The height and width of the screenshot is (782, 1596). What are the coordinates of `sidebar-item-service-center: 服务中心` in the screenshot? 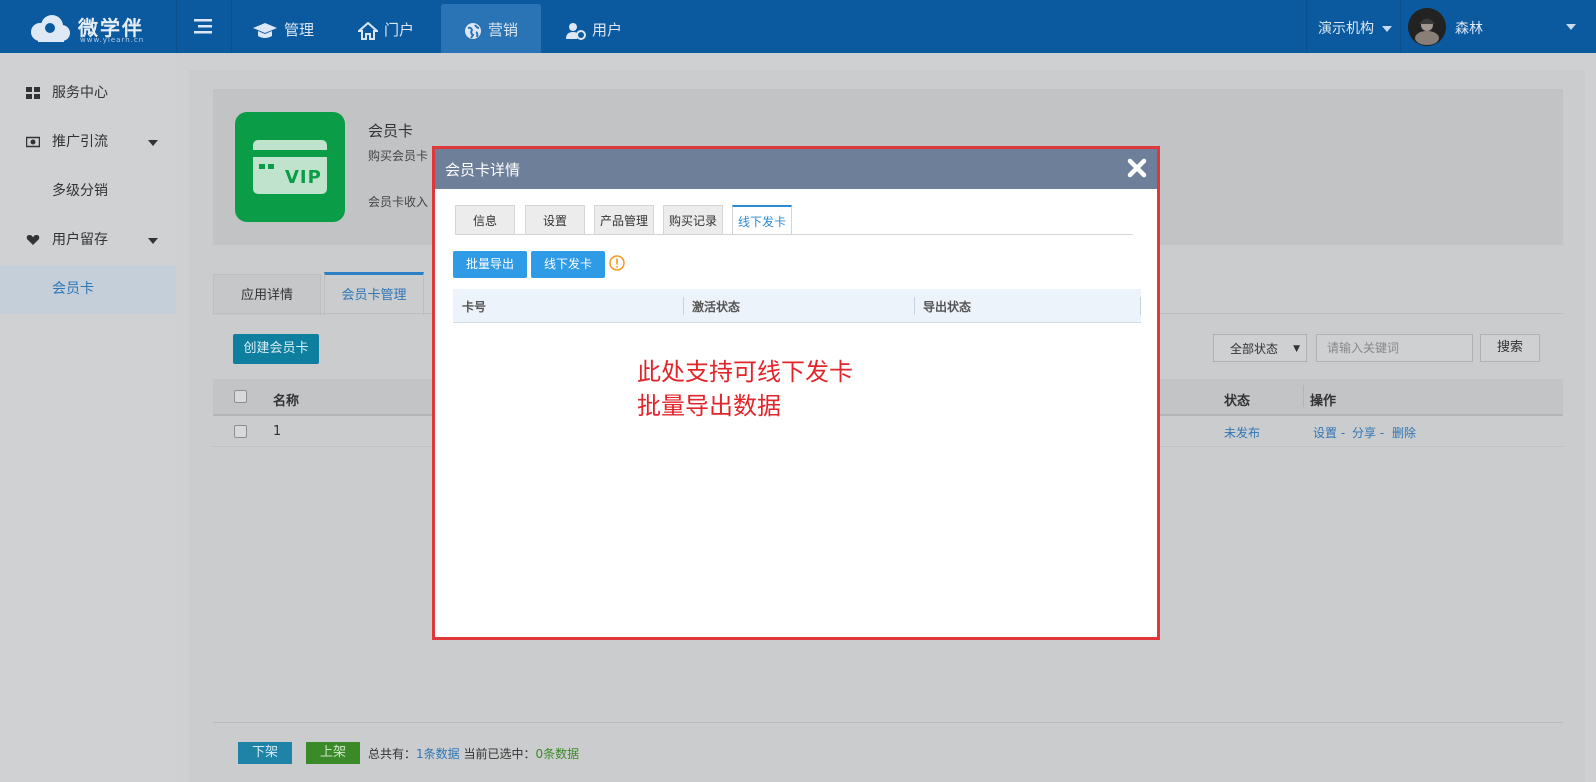 It's located at (88, 93).